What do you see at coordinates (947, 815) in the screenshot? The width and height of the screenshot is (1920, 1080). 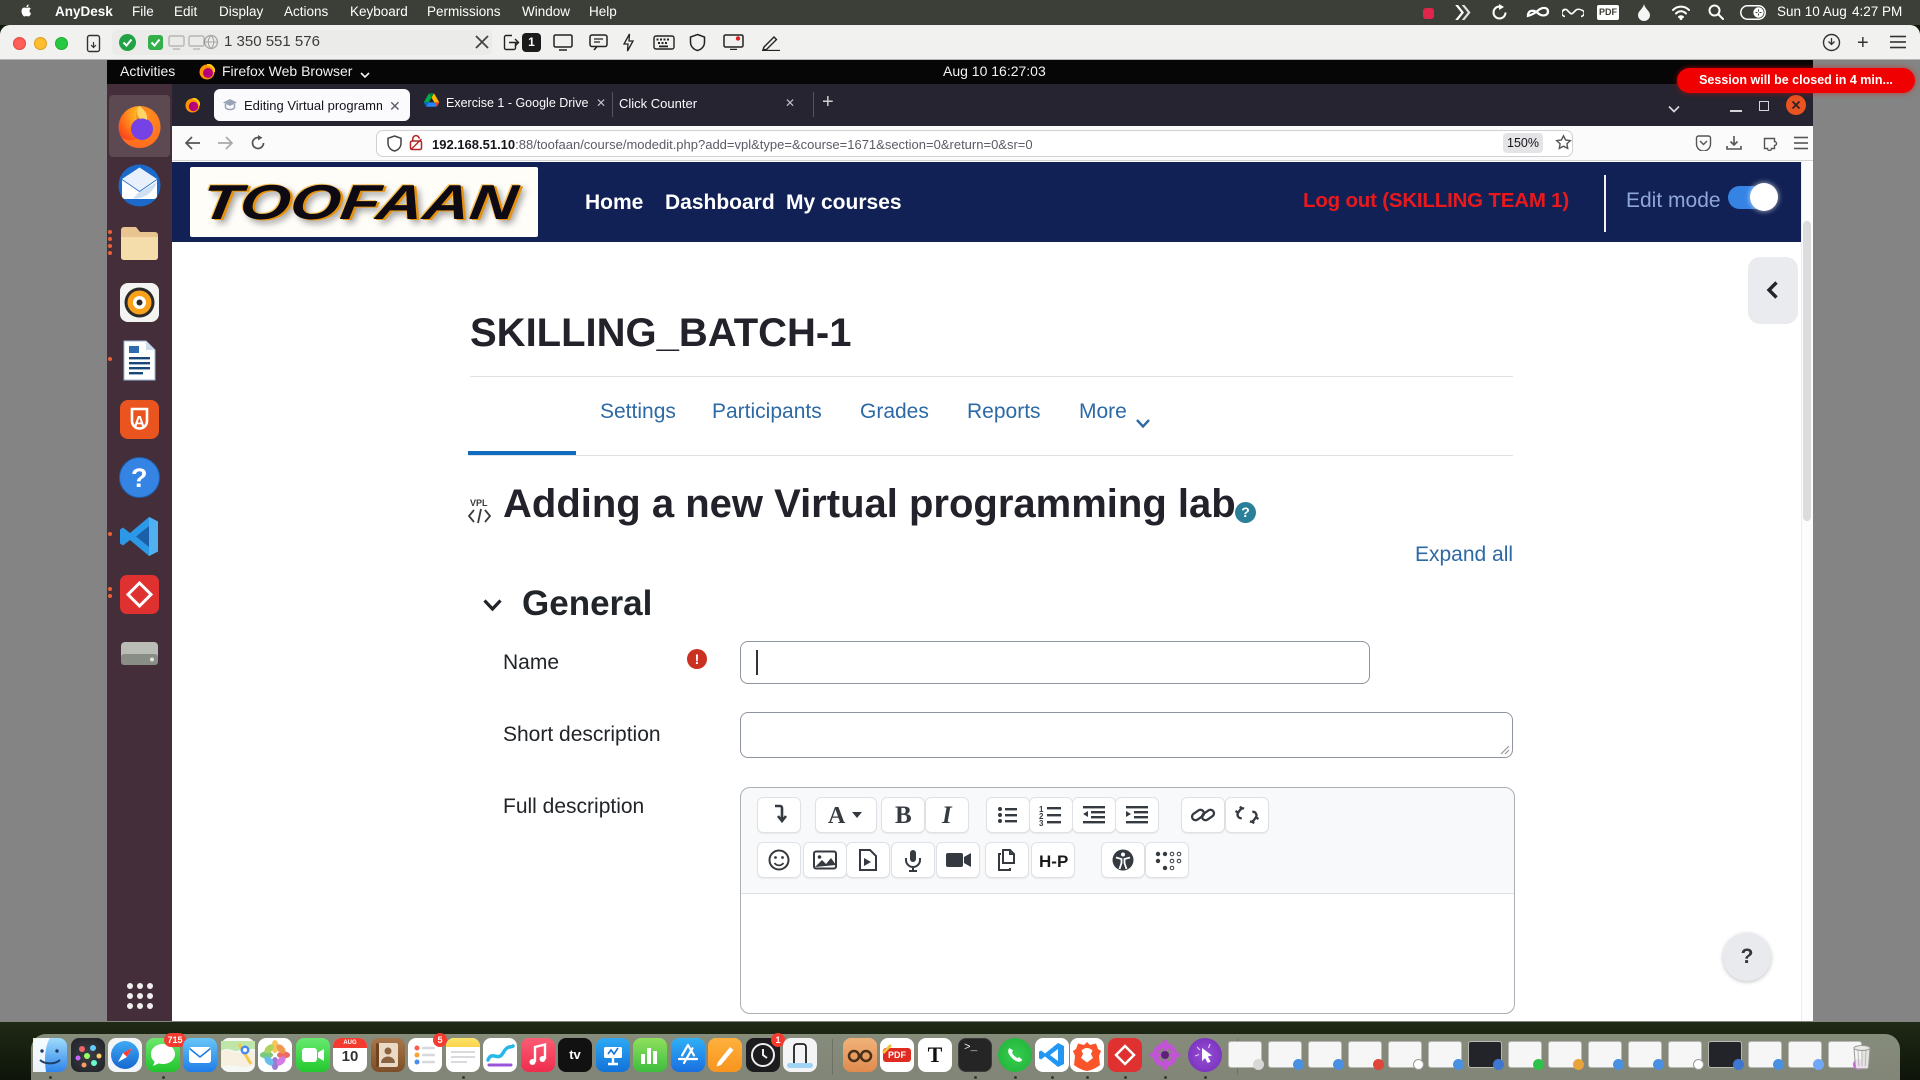 I see `svg-text: I` at bounding box center [947, 815].